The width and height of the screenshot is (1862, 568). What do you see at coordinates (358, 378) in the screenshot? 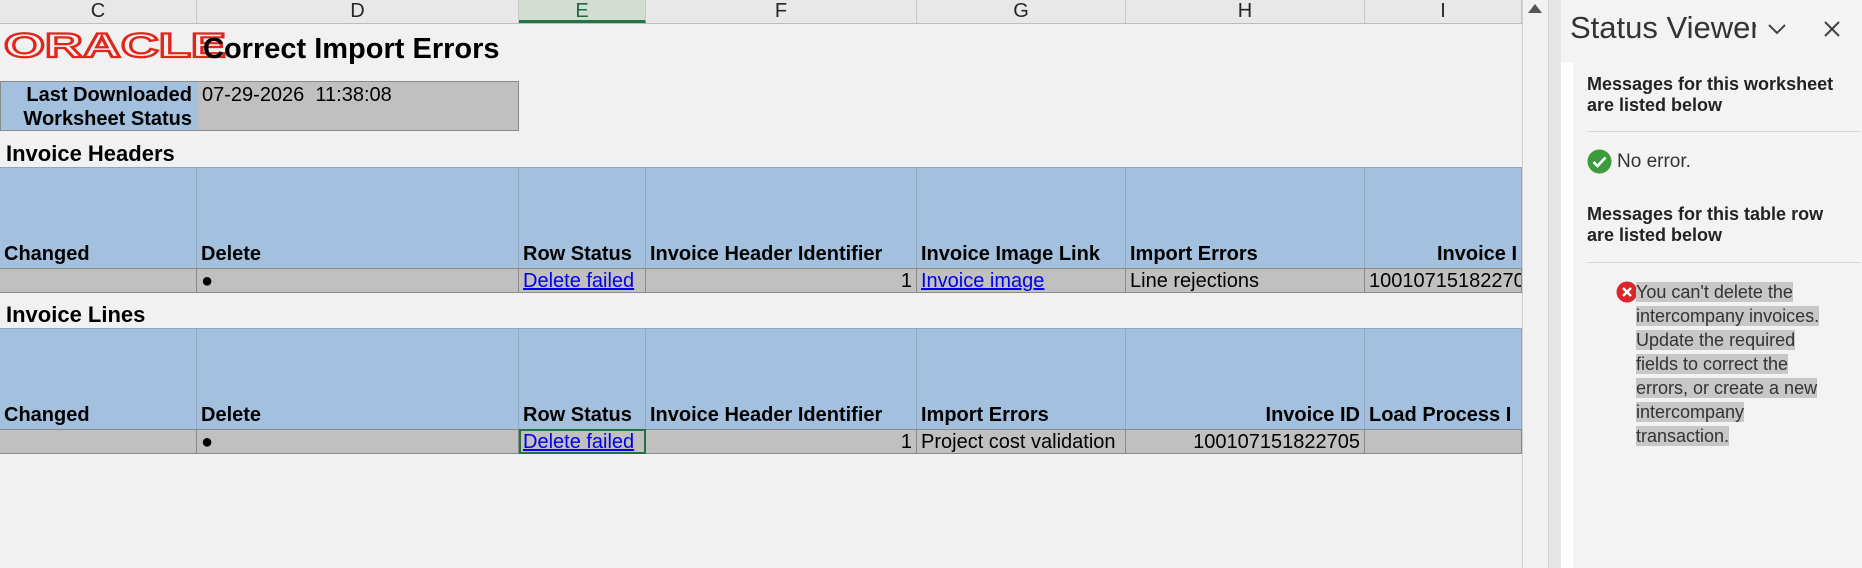
I see `lines-hdr-delete: Delete` at bounding box center [358, 378].